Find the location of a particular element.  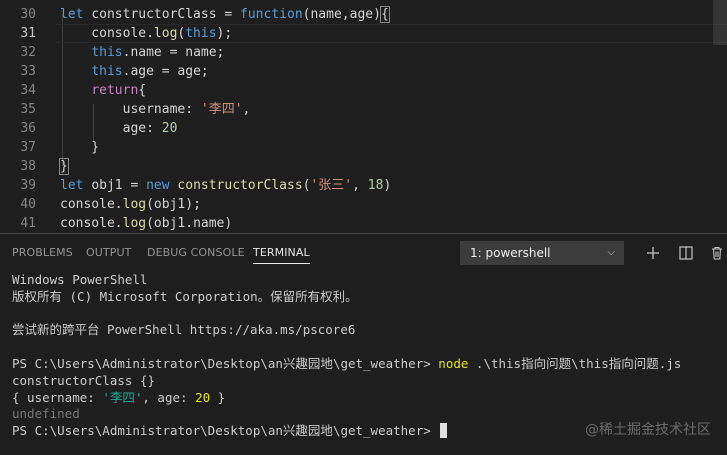

code-line: 33 this.age = age; is located at coordinates (363, 71).